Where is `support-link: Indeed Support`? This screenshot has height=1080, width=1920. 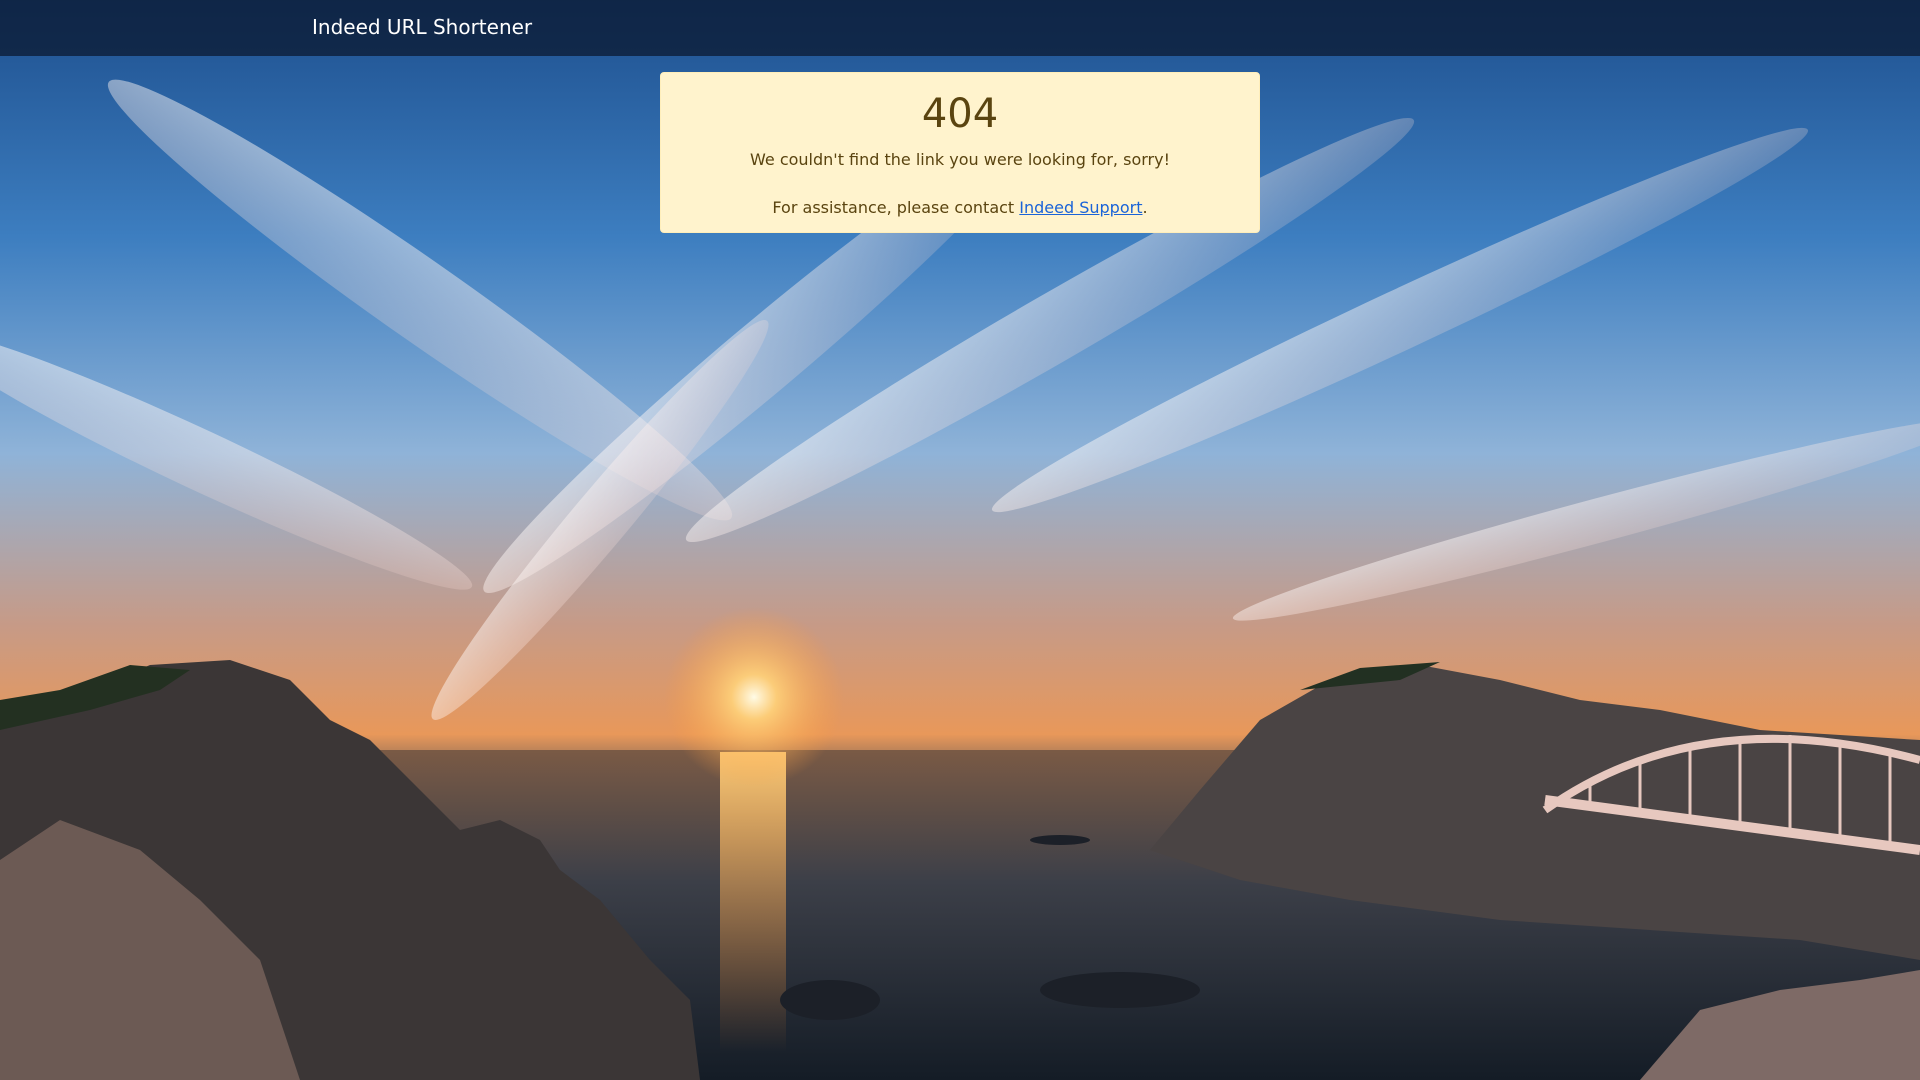
support-link: Indeed Support is located at coordinates (1080, 207).